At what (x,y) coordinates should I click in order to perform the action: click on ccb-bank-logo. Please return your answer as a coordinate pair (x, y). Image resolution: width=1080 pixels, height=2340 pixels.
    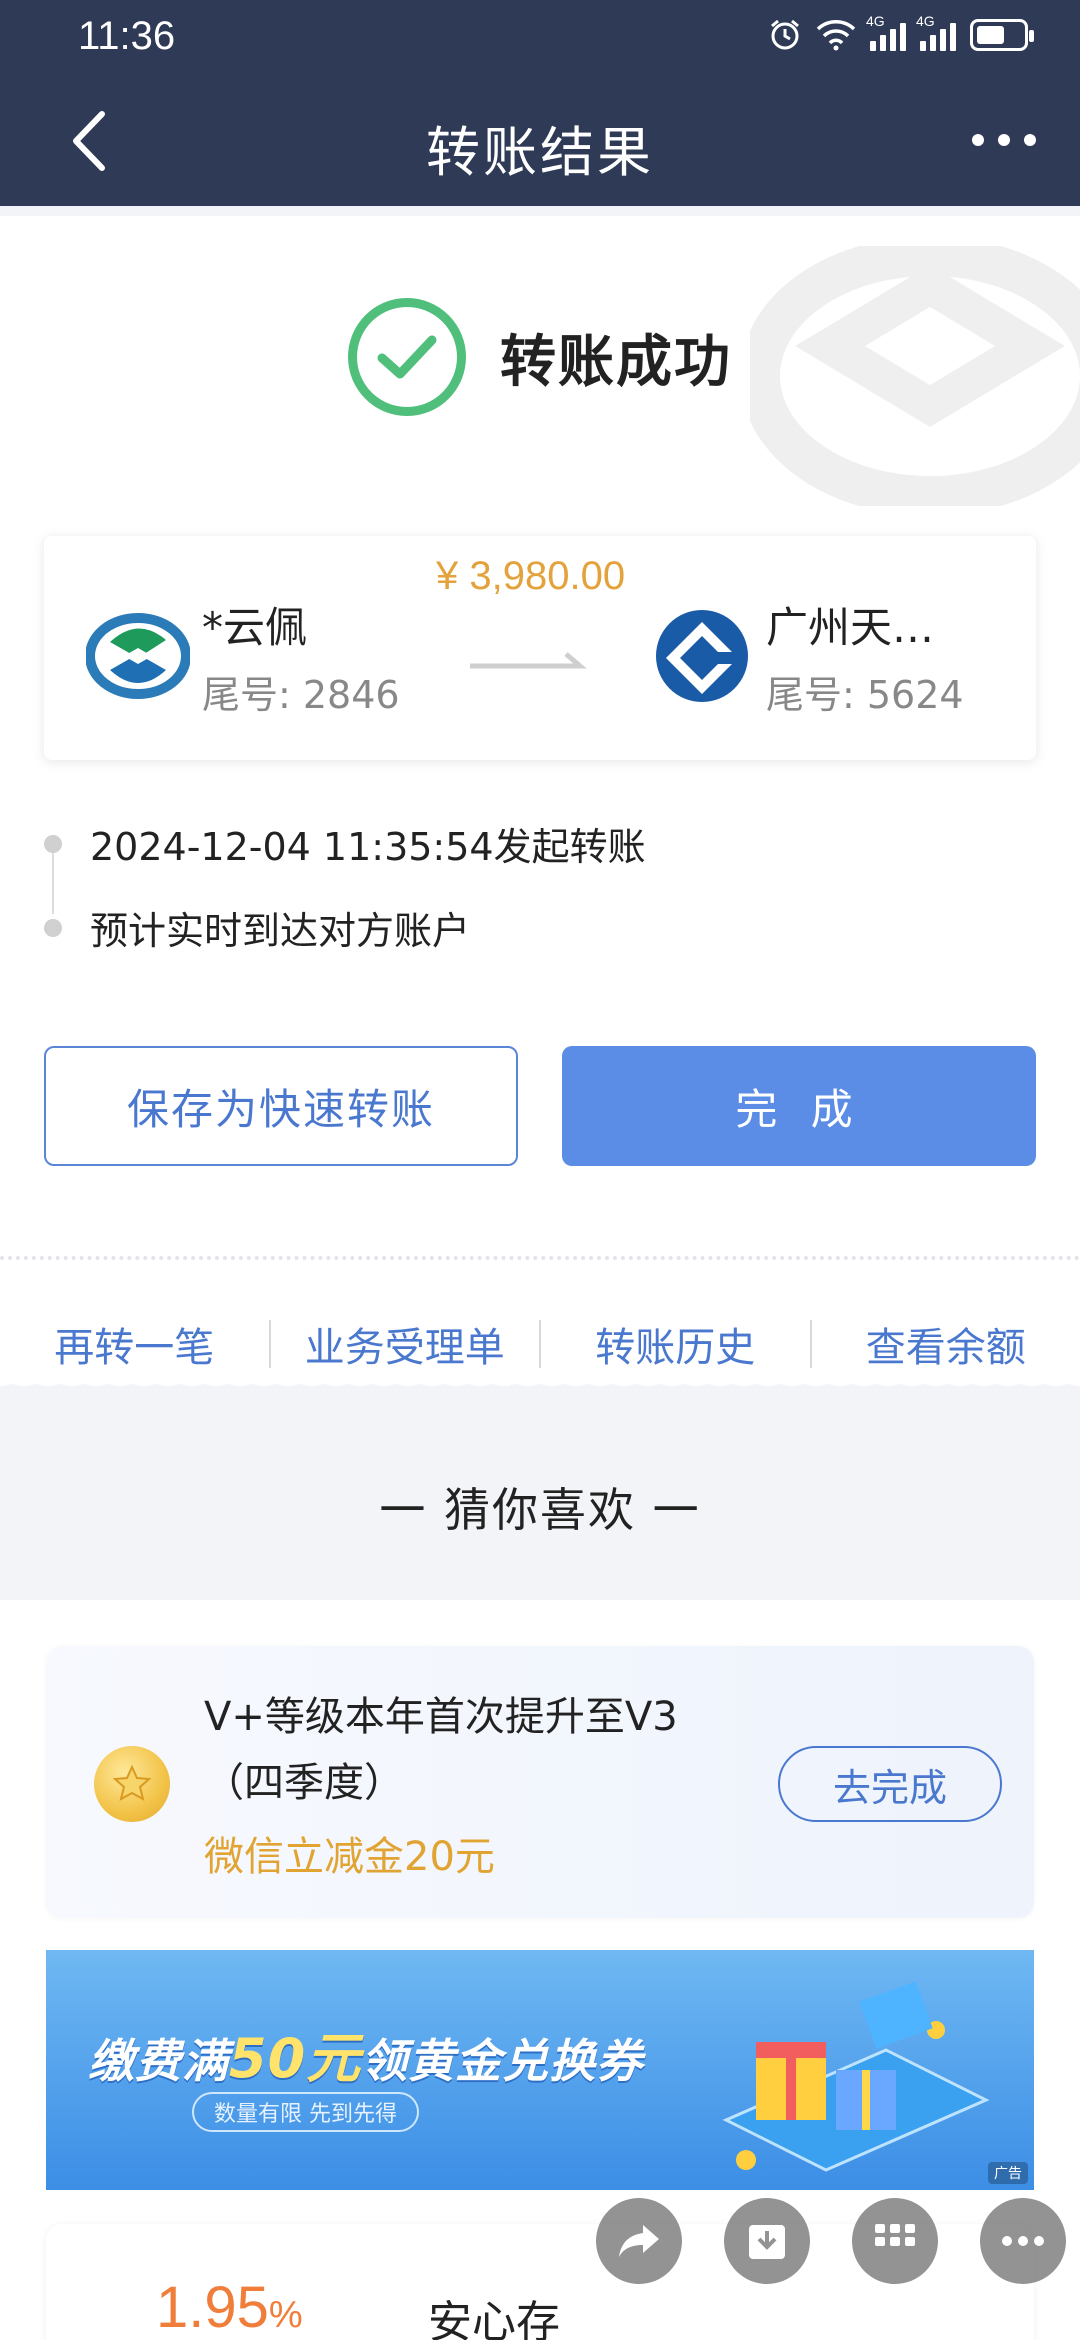
    Looking at the image, I should click on (702, 656).